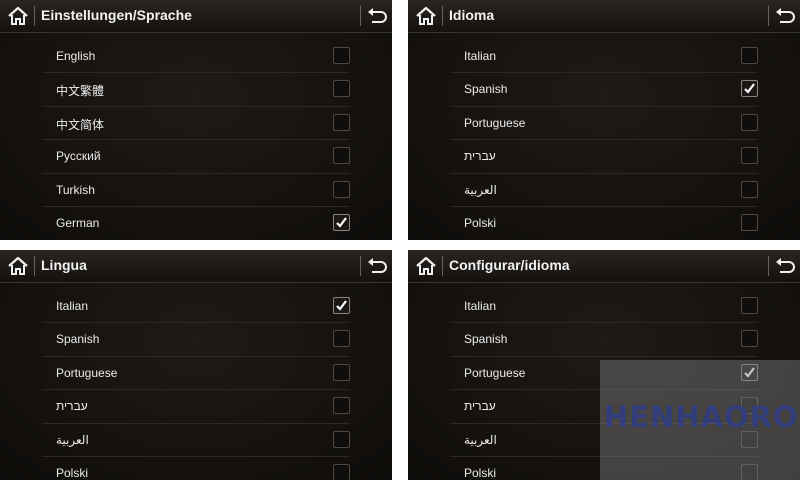 This screenshot has height=480, width=800. What do you see at coordinates (472, 15) in the screenshot?
I see `page-title: Idioma` at bounding box center [472, 15].